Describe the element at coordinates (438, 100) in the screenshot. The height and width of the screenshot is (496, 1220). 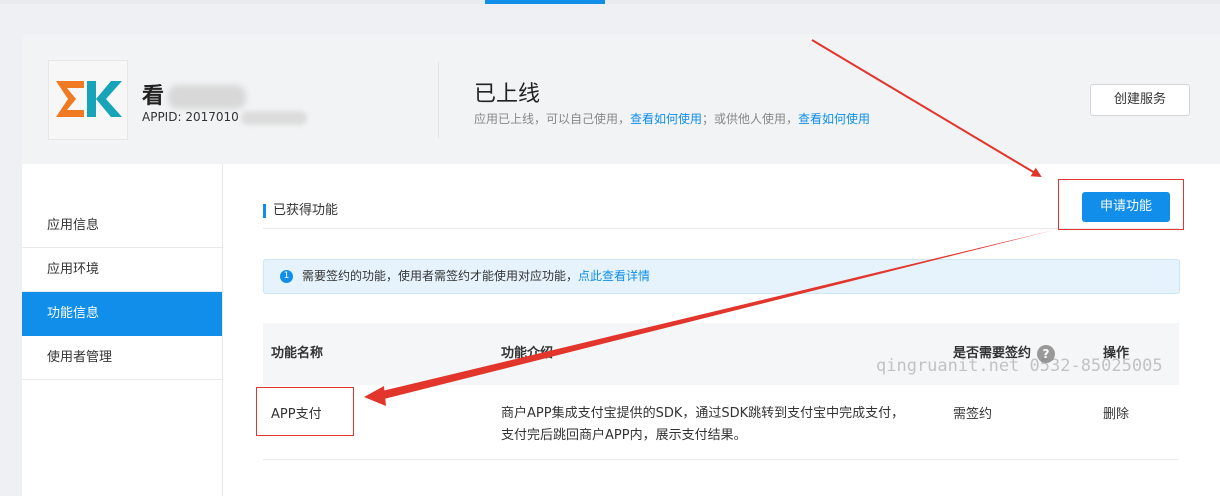
I see `header-divider` at that location.